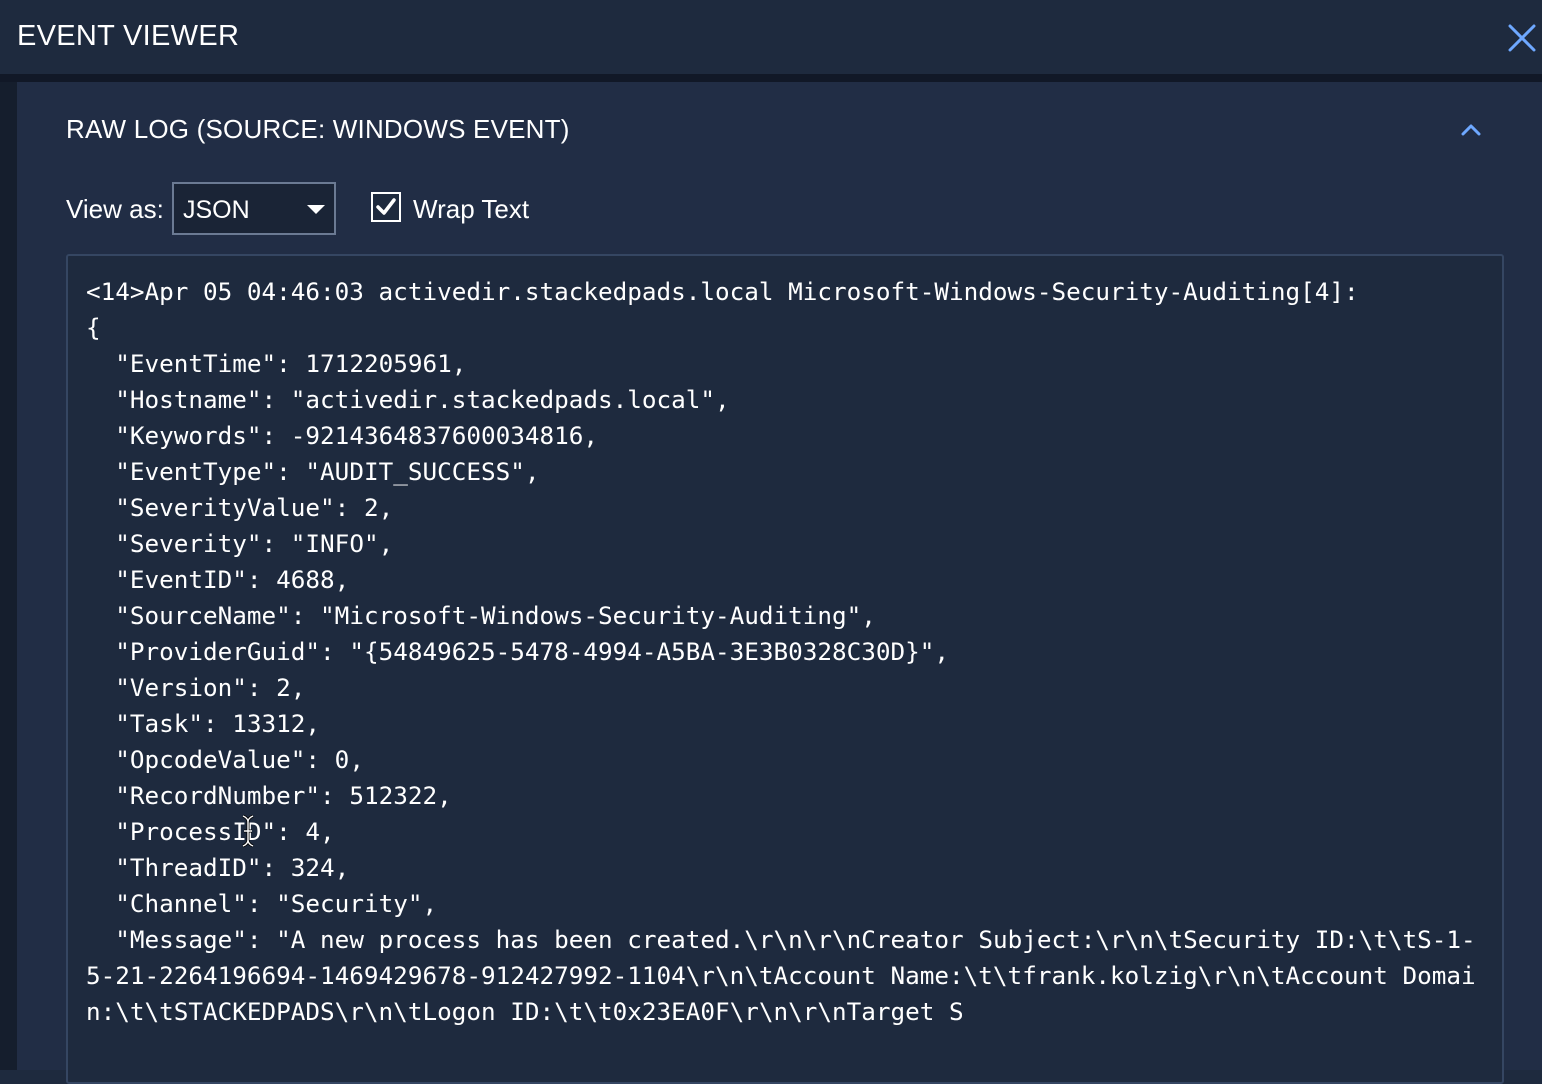 This screenshot has width=1542, height=1084. I want to click on close-icon, so click(1522, 38).